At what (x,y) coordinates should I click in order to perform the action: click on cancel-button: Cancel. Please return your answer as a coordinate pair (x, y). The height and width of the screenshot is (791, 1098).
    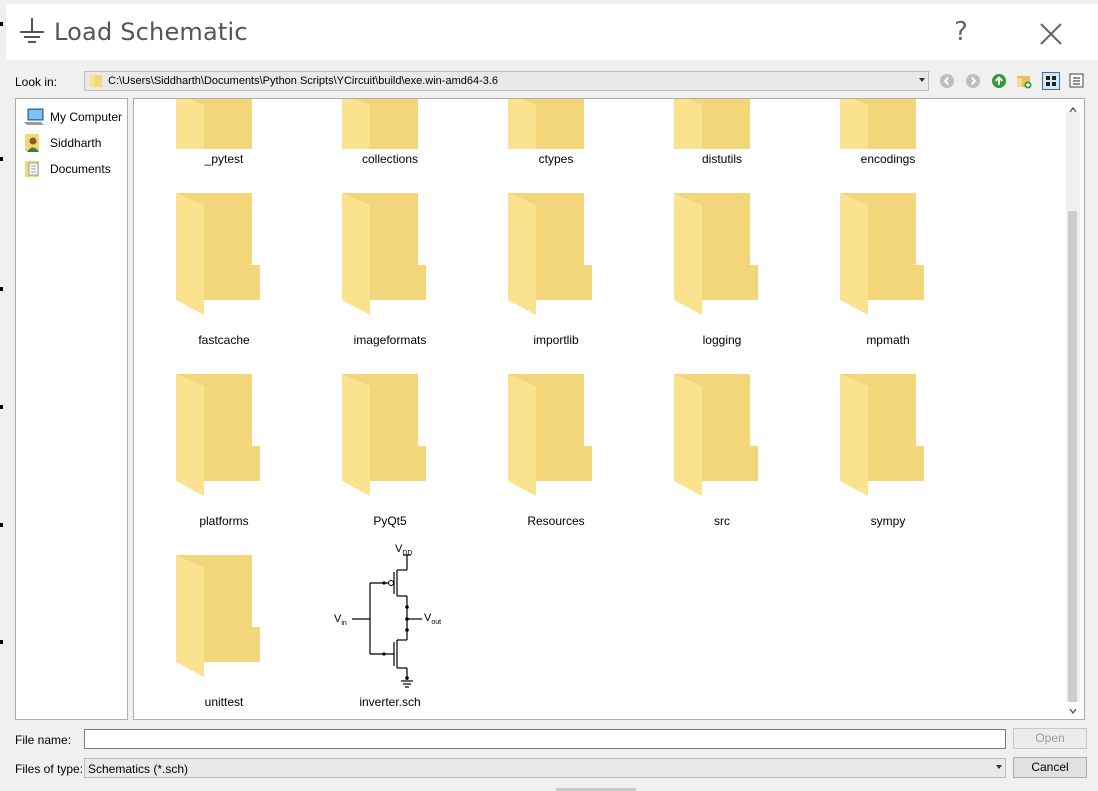
    Looking at the image, I should click on (1050, 767).